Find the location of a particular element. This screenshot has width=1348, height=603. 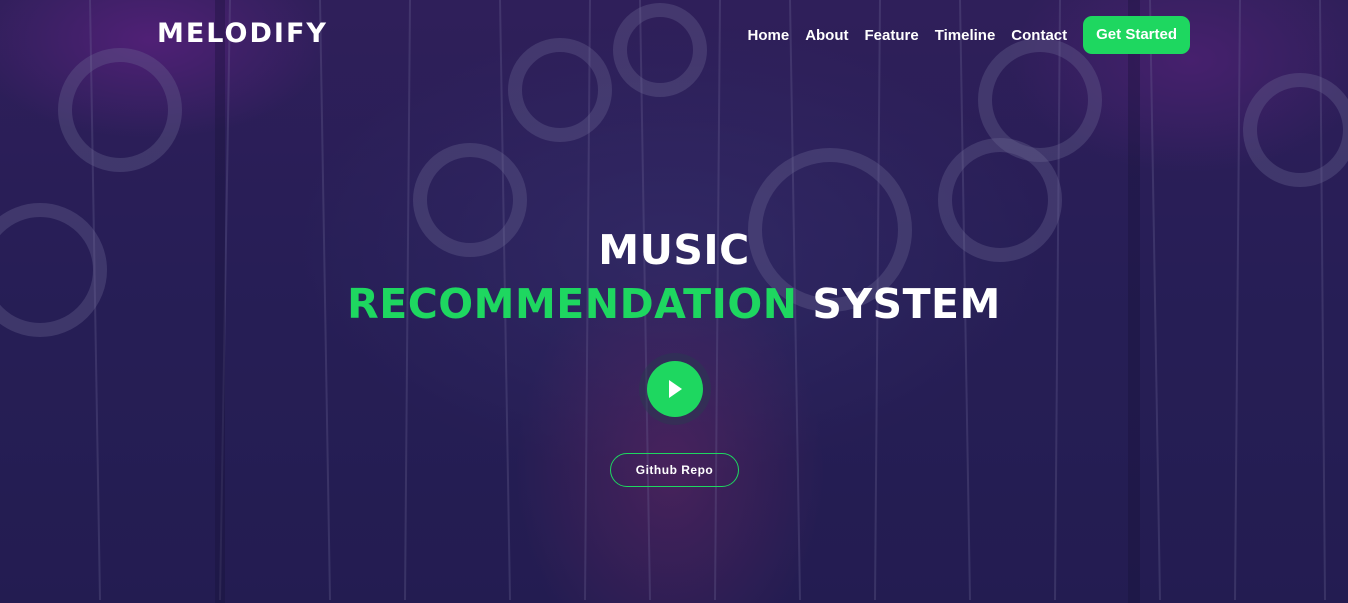

hero-title-line1: MUSIC is located at coordinates (674, 250).